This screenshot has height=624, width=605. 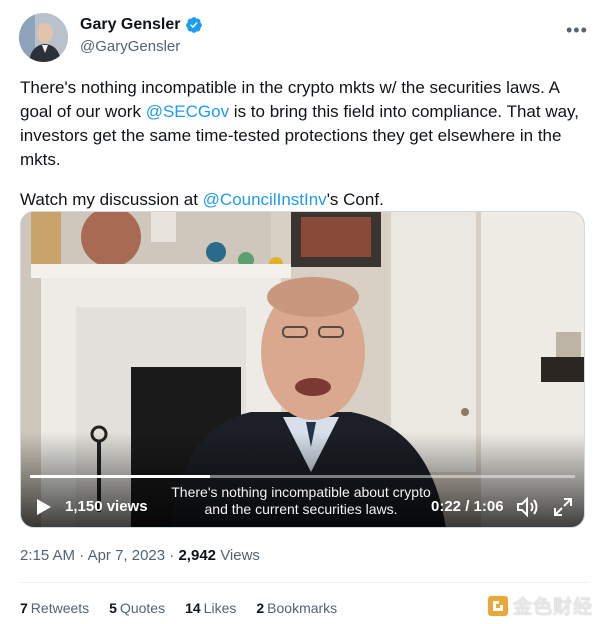 I want to click on likes-stat: 14 Likes, so click(x=210, y=608).